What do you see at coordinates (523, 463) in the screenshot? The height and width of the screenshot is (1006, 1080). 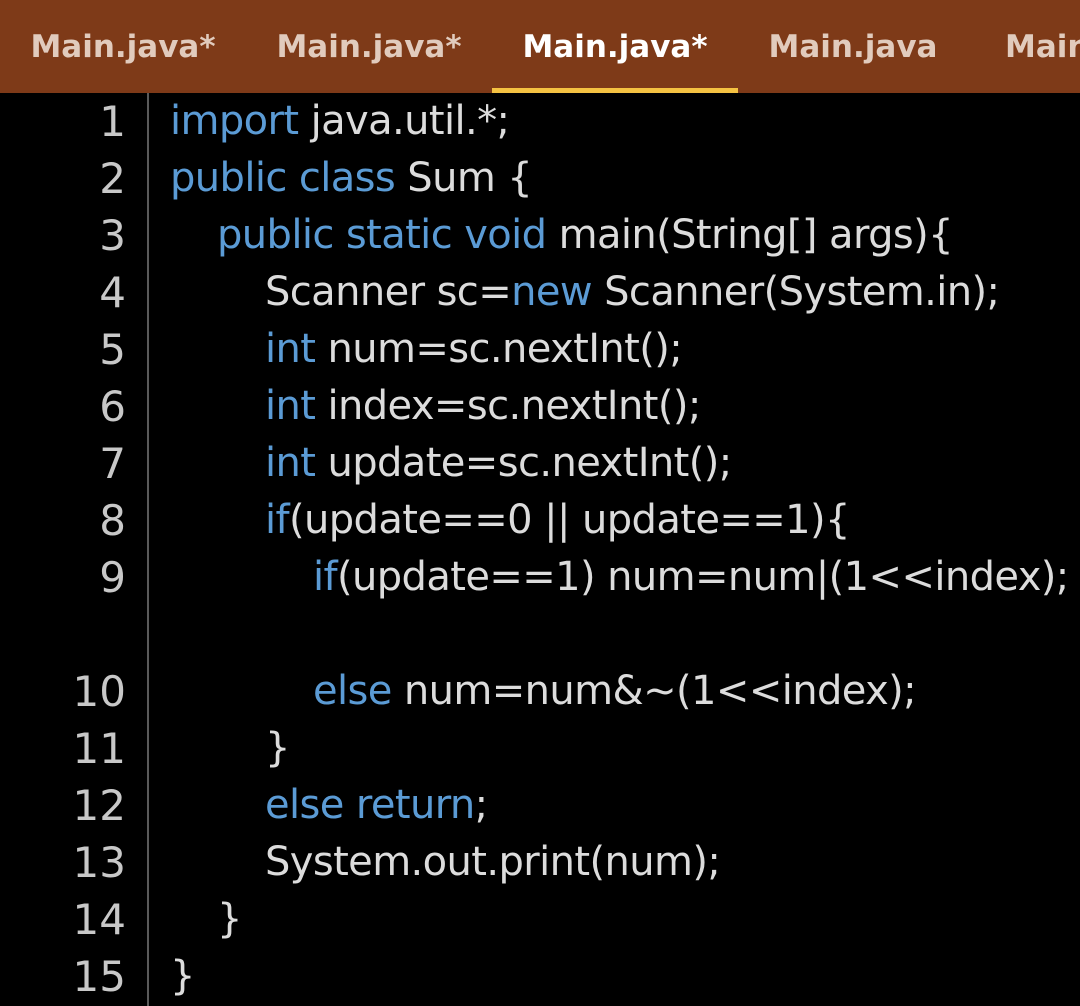 I see `code-token: update=sc.nextInt();` at bounding box center [523, 463].